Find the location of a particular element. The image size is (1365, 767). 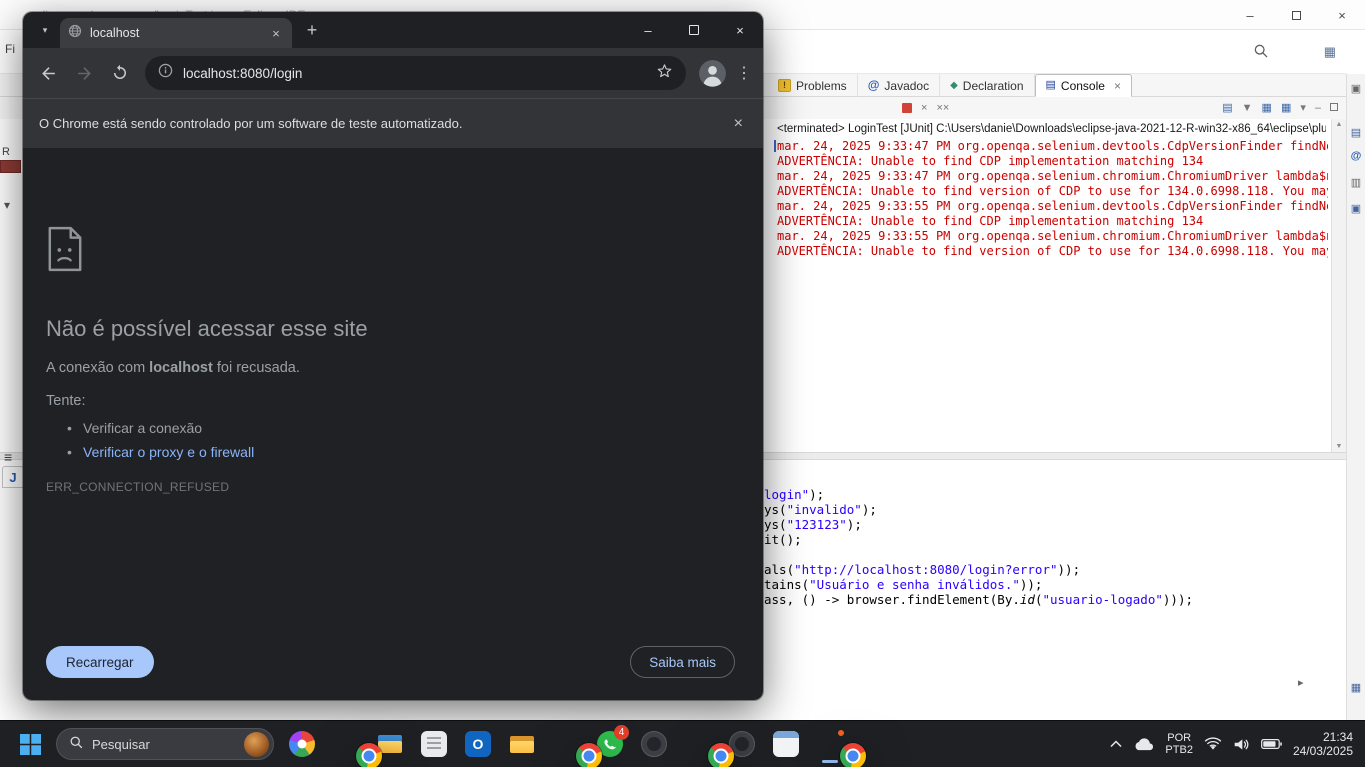

view-tab-console: Console × is located at coordinates (1083, 85).